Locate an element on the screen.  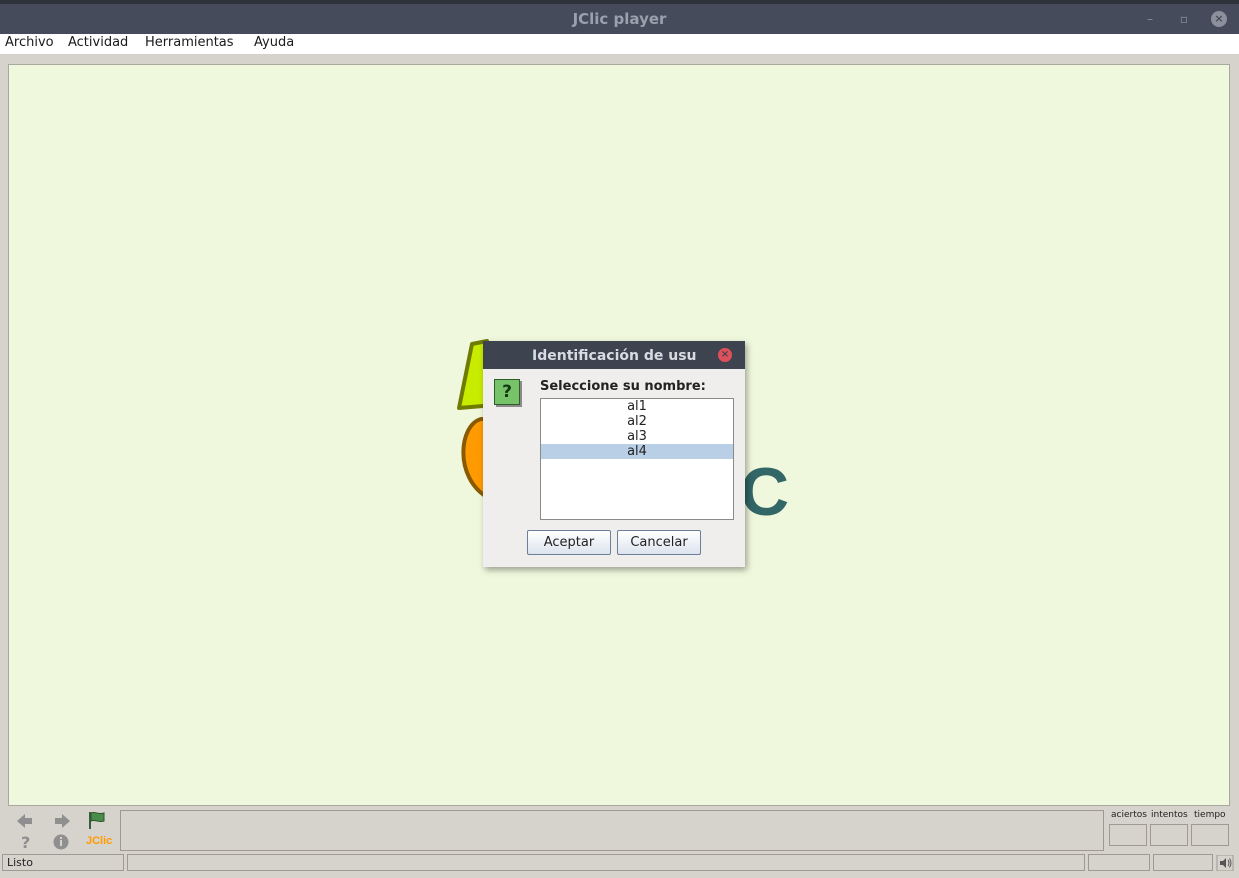
score-counter is located at coordinates (1128, 835).